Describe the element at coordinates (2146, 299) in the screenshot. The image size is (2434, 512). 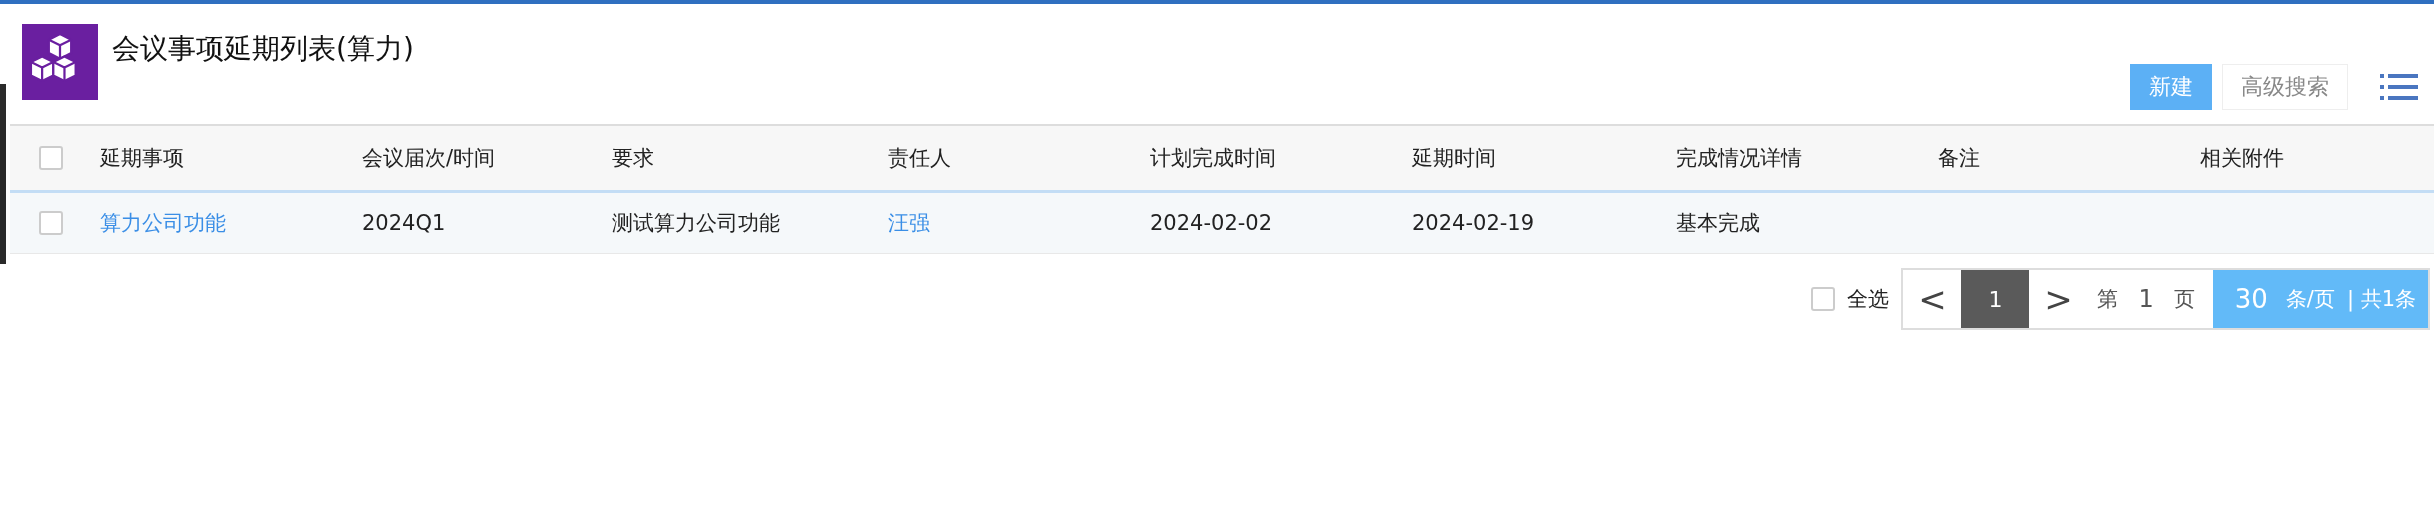
I see `page-number: 1` at that location.